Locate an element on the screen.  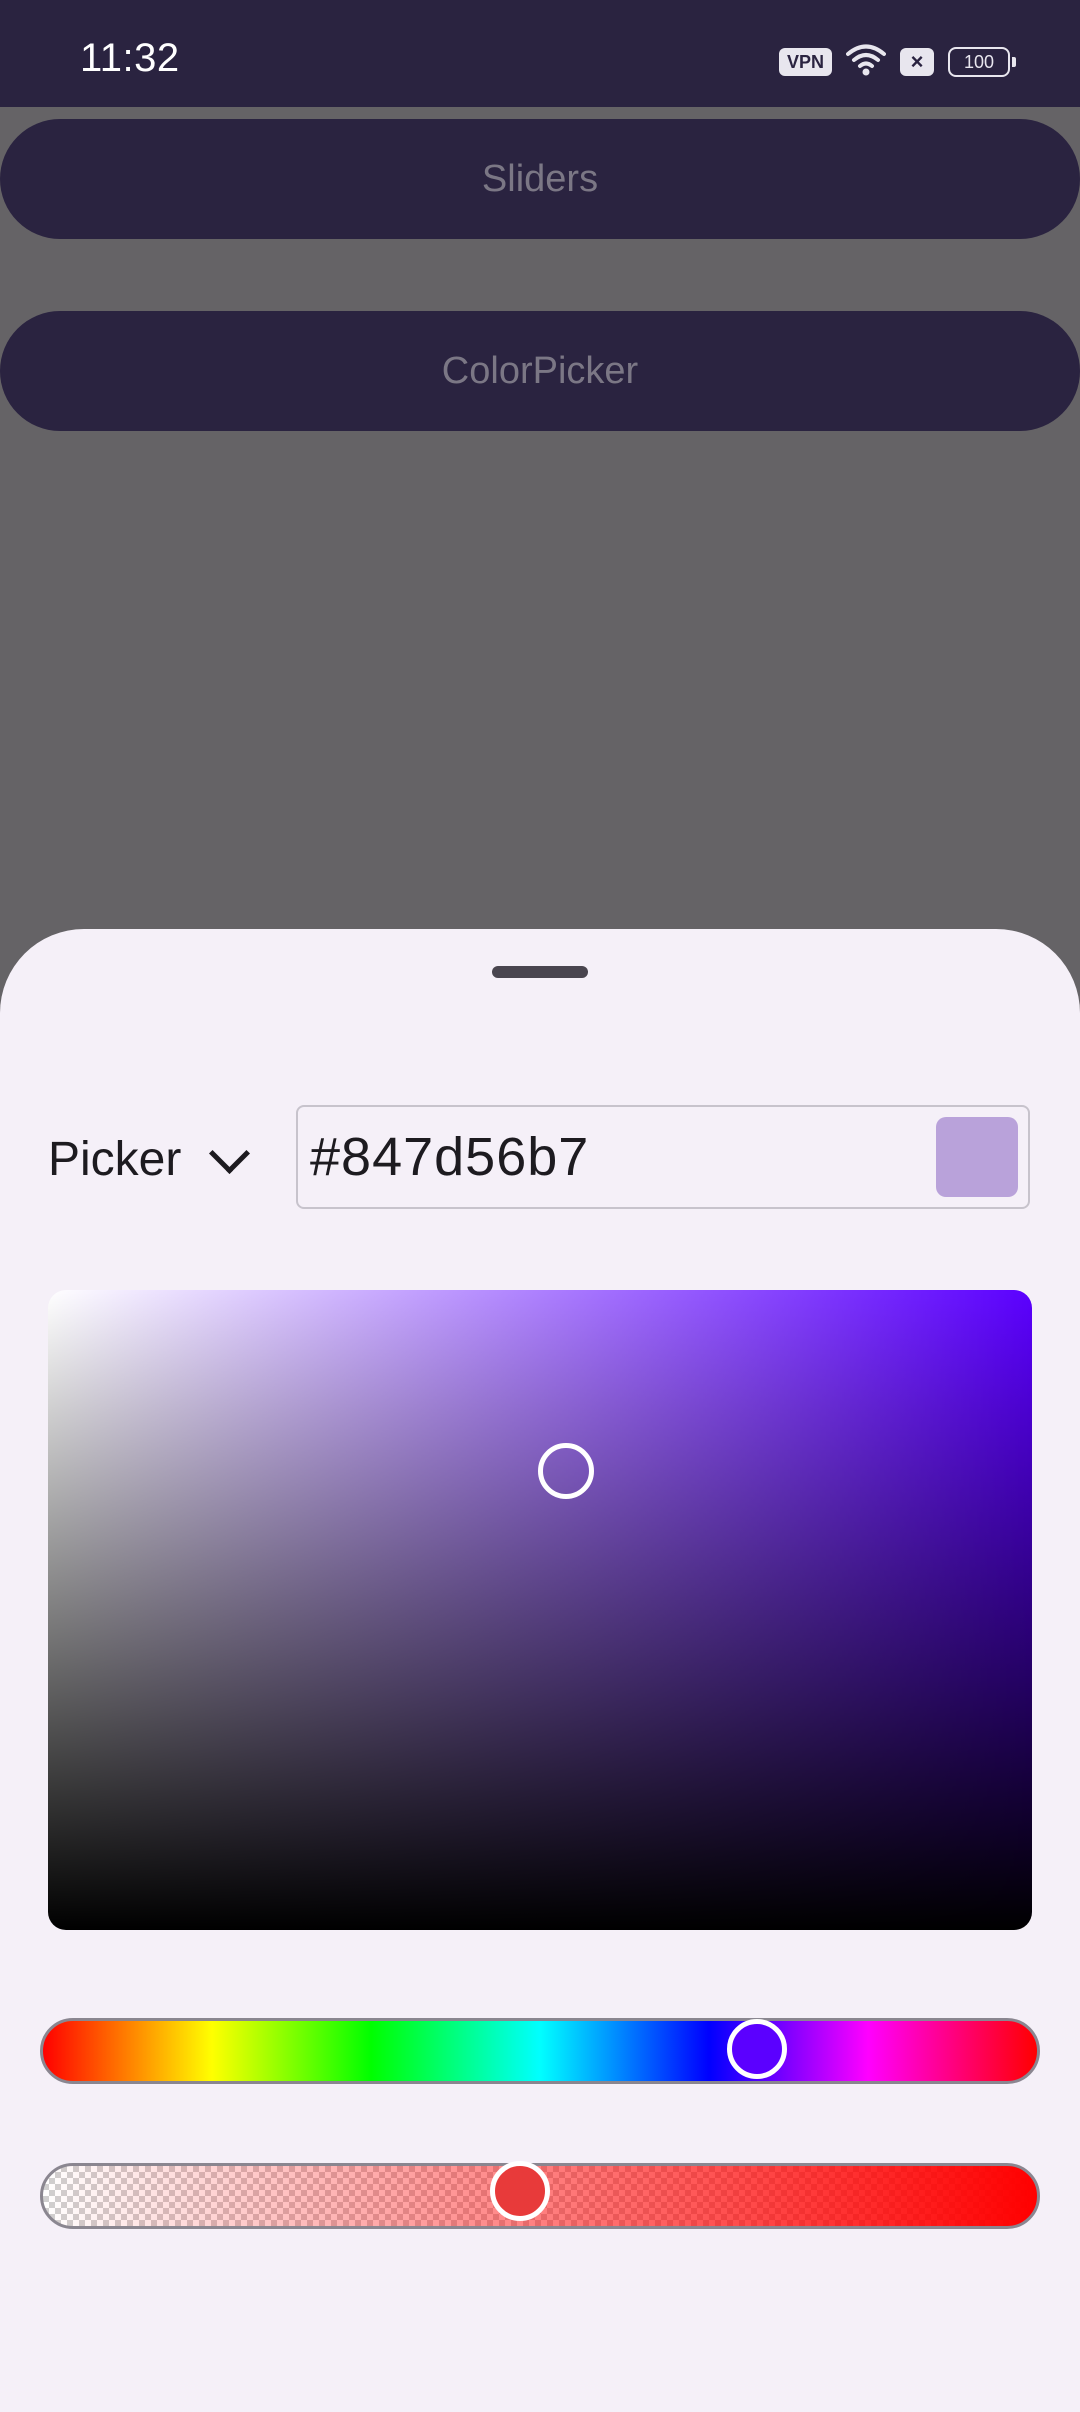
sliders-button: Sliders is located at coordinates (540, 179).